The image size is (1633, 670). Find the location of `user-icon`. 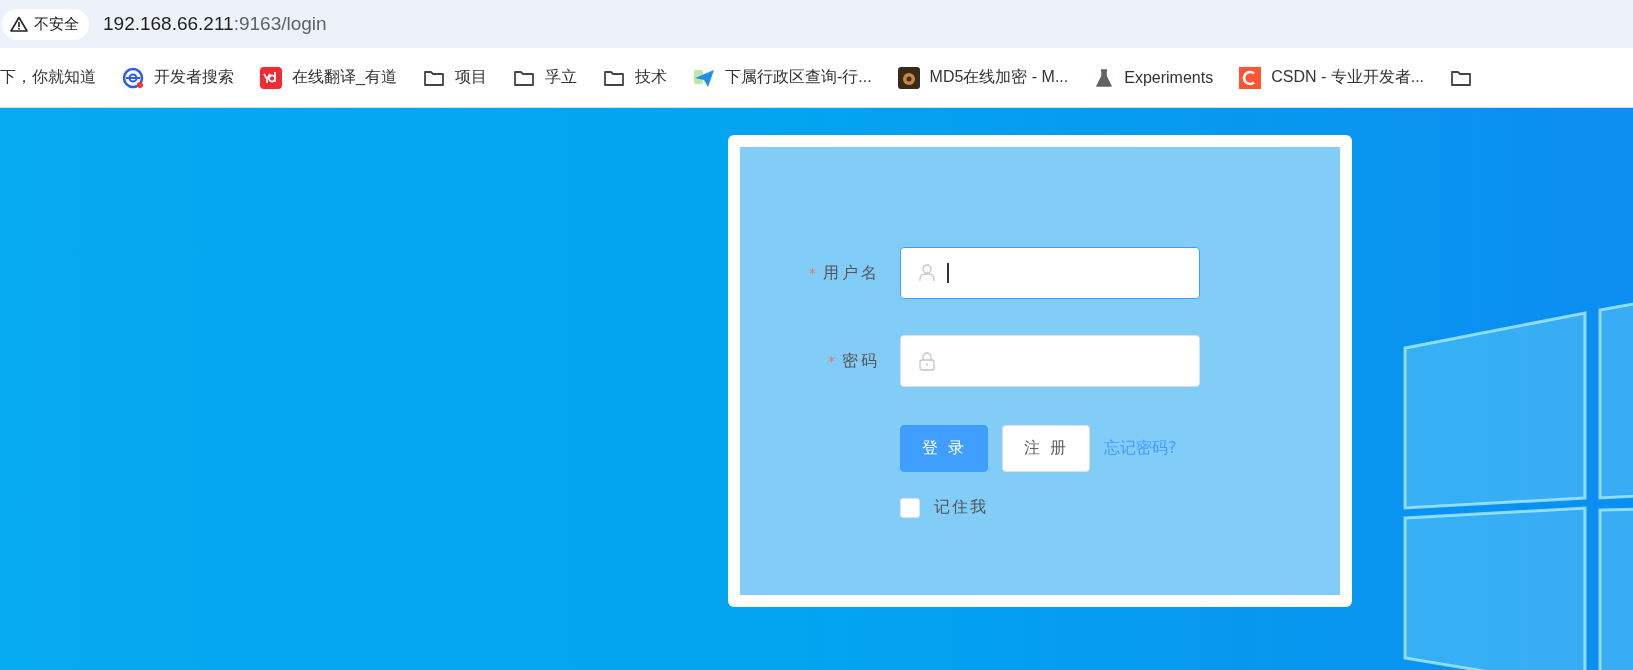

user-icon is located at coordinates (927, 273).